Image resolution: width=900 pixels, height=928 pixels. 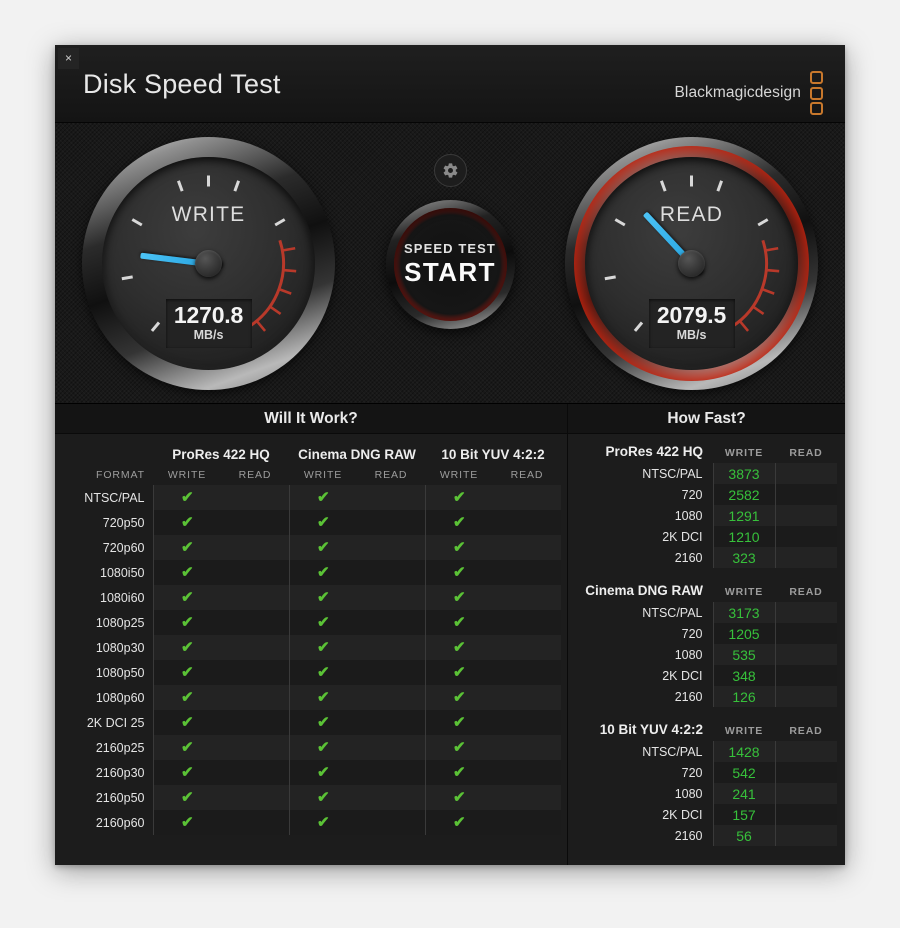 What do you see at coordinates (107, 522) in the screenshot?
I see `format-label: 720p50` at bounding box center [107, 522].